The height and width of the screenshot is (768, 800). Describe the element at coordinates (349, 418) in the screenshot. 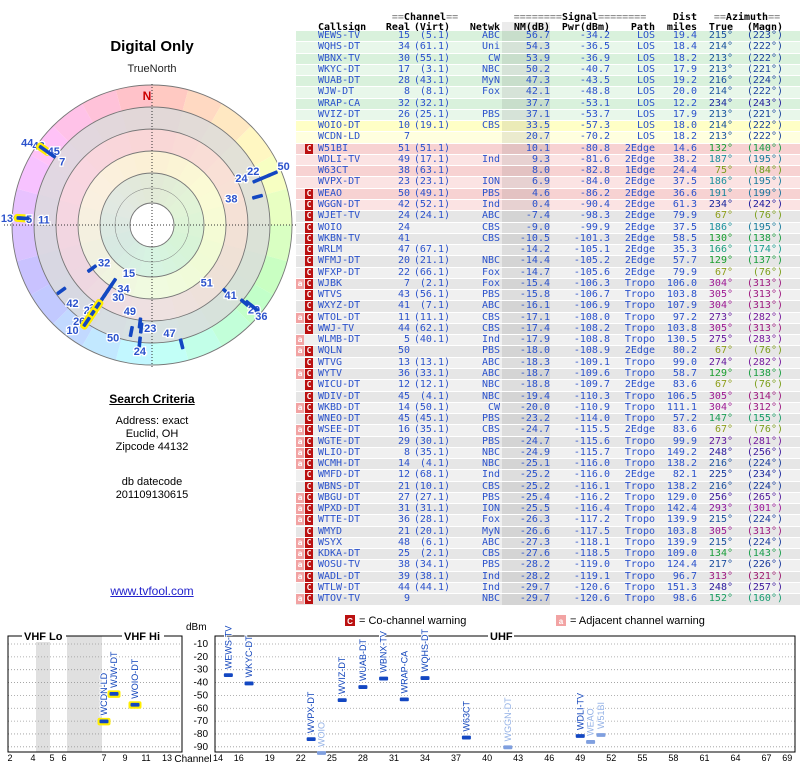

I see `callsign-link: WNEO-DT` at that location.